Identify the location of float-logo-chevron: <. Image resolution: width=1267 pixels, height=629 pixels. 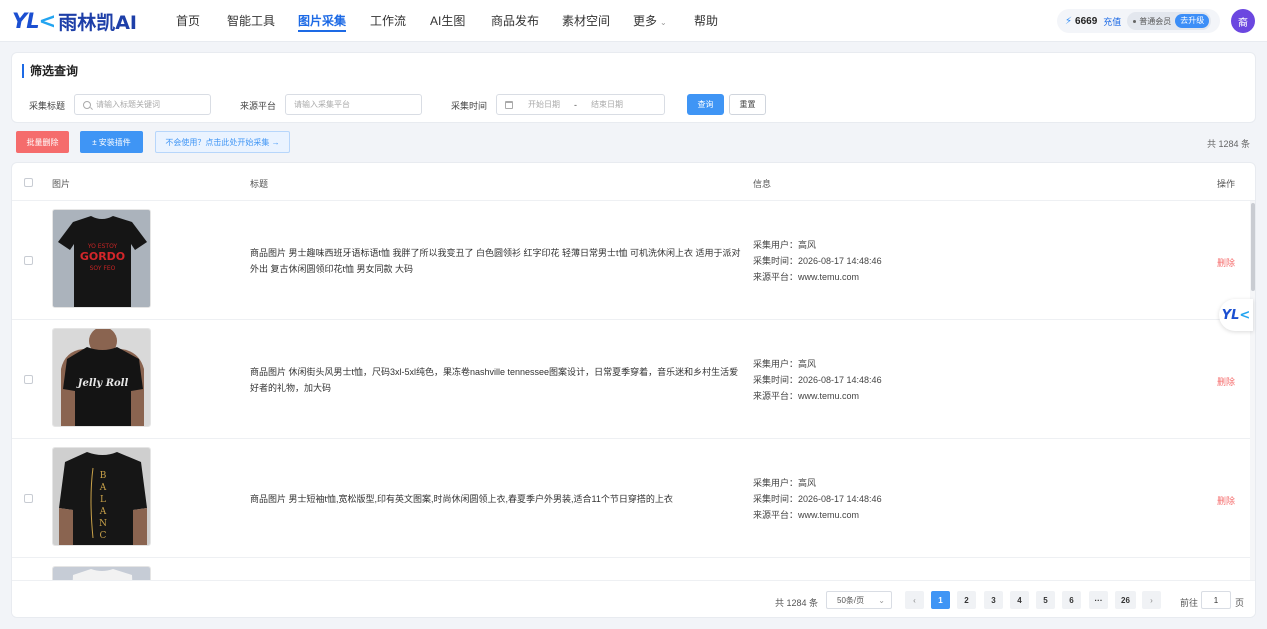
(1245, 315).